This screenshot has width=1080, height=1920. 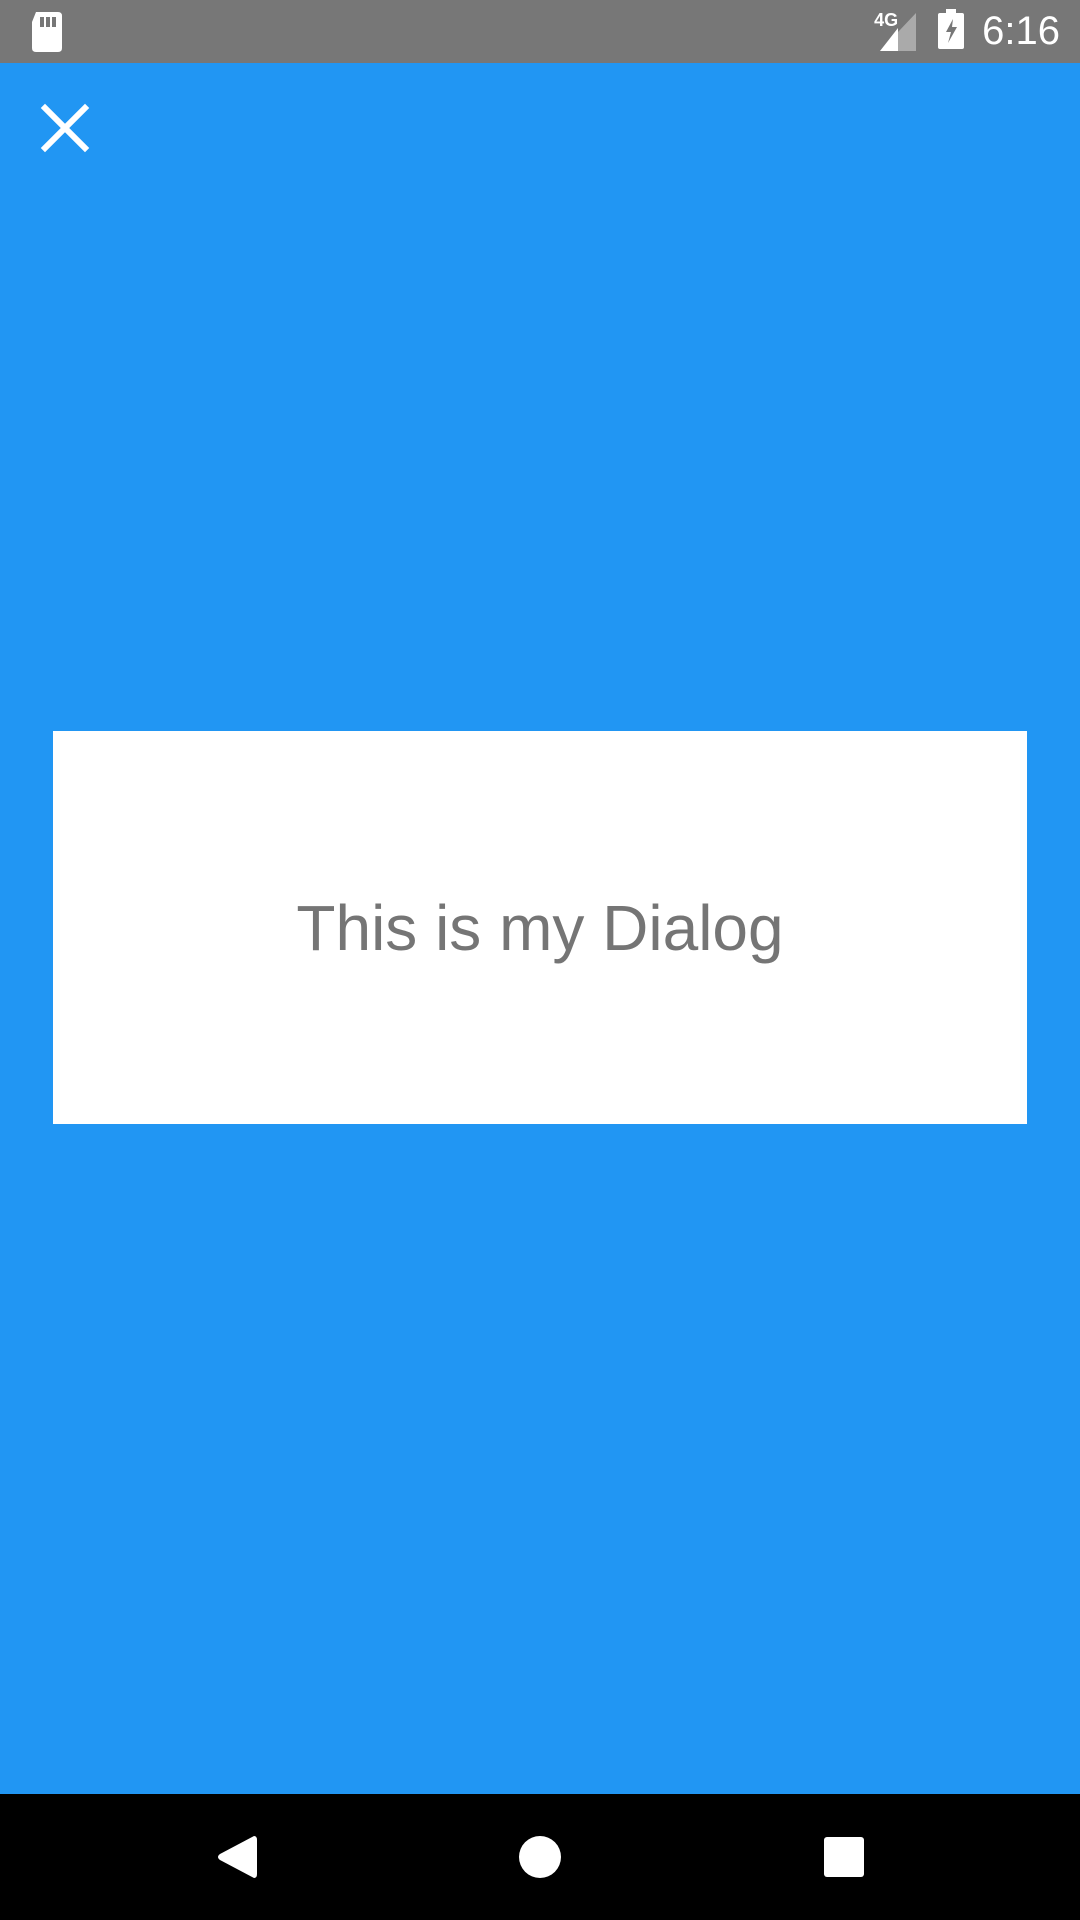 I want to click on back-icon, so click(x=237, y=1857).